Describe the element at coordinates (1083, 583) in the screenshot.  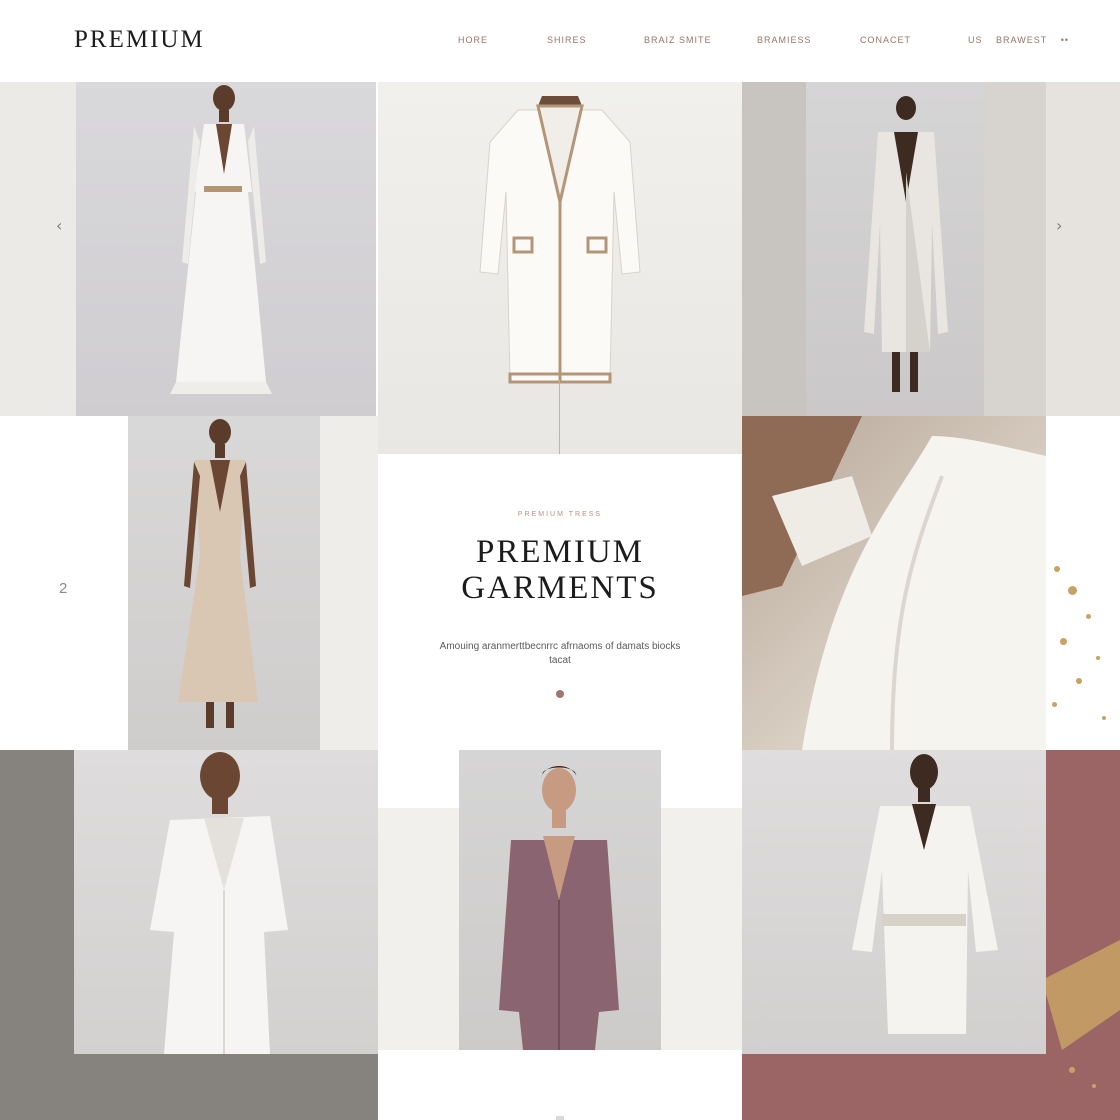
I see `panel-right-middle` at that location.